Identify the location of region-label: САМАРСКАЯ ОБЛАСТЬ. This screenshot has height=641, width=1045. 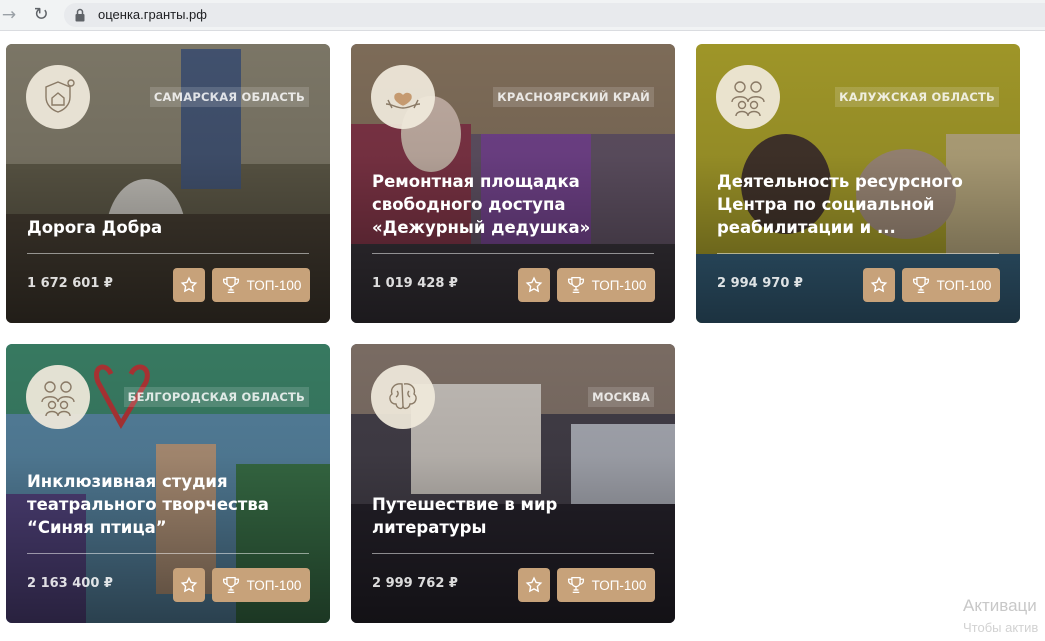
(229, 97).